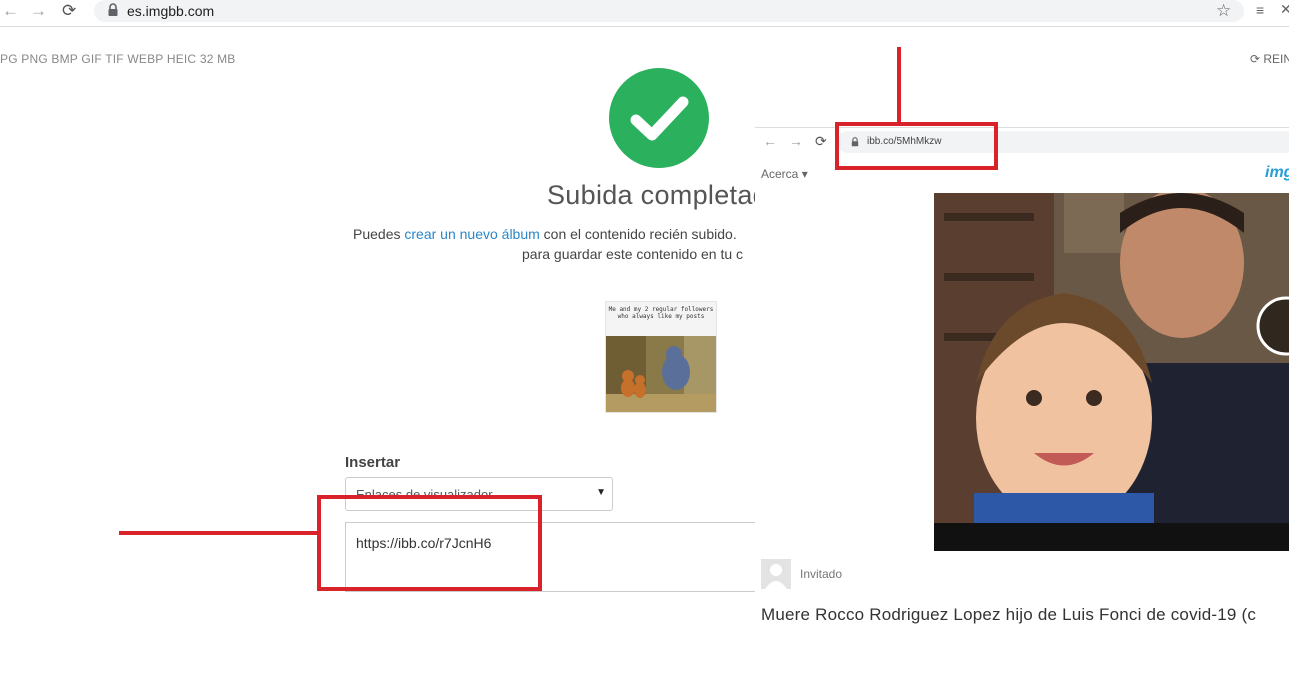 This screenshot has height=687, width=1289. I want to click on success-badge, so click(659, 118).